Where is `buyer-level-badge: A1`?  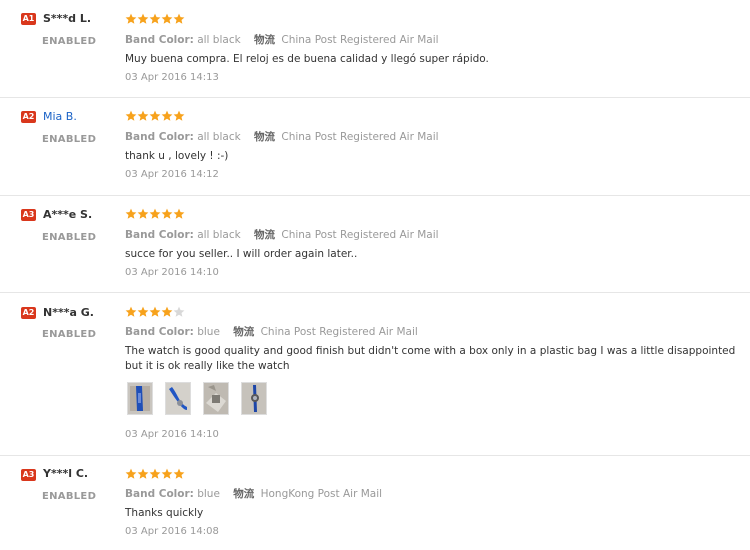 buyer-level-badge: A1 is located at coordinates (28, 19).